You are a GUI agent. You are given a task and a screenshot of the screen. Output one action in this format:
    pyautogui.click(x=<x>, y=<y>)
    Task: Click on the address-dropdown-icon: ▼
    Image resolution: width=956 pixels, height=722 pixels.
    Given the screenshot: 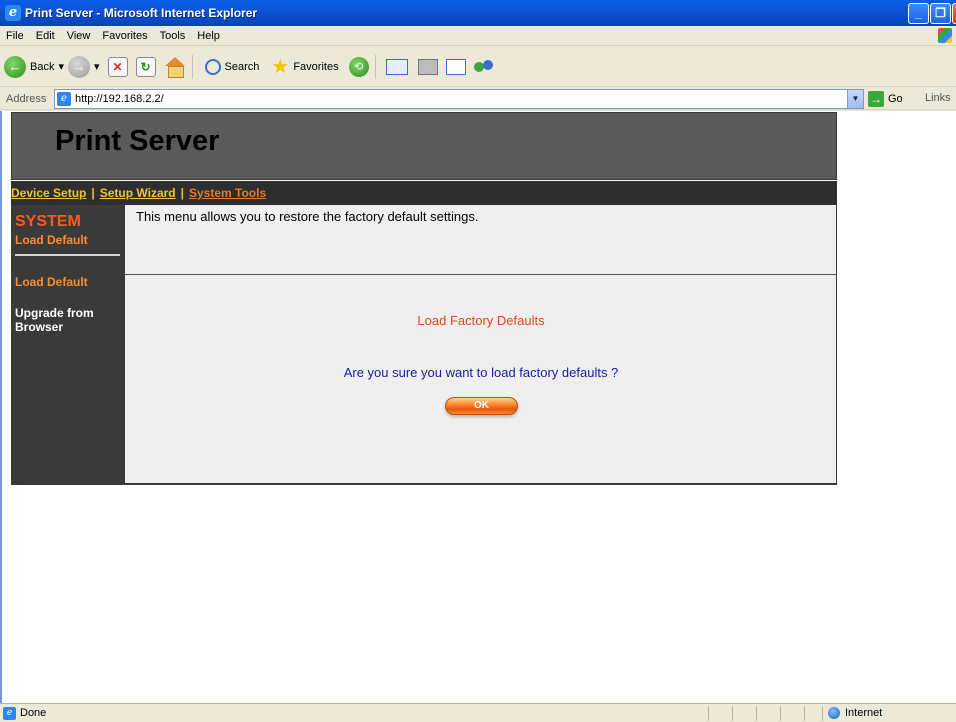 What is the action you would take?
    pyautogui.click(x=855, y=99)
    